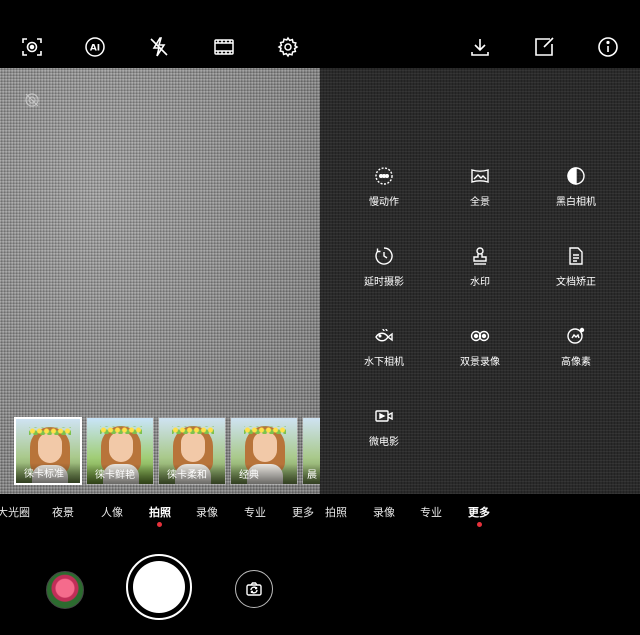  What do you see at coordinates (112, 512) in the screenshot?
I see `tab-portrait: 人像` at bounding box center [112, 512].